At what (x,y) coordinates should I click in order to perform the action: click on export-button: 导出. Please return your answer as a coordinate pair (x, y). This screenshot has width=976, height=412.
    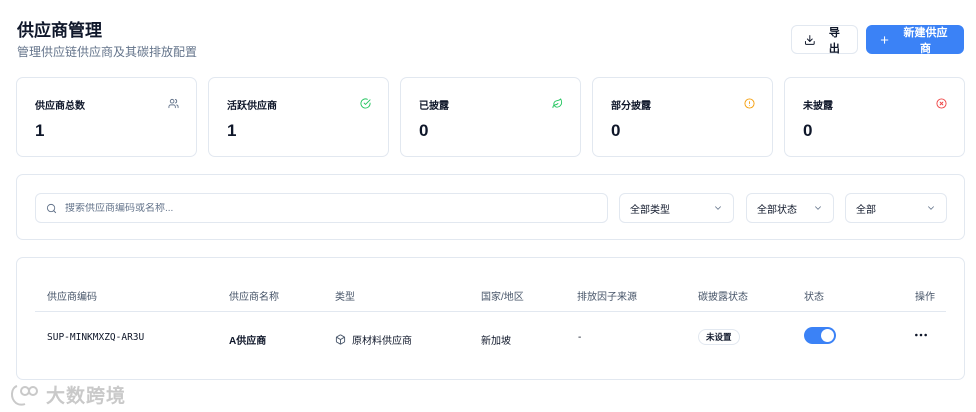
    Looking at the image, I should click on (824, 40).